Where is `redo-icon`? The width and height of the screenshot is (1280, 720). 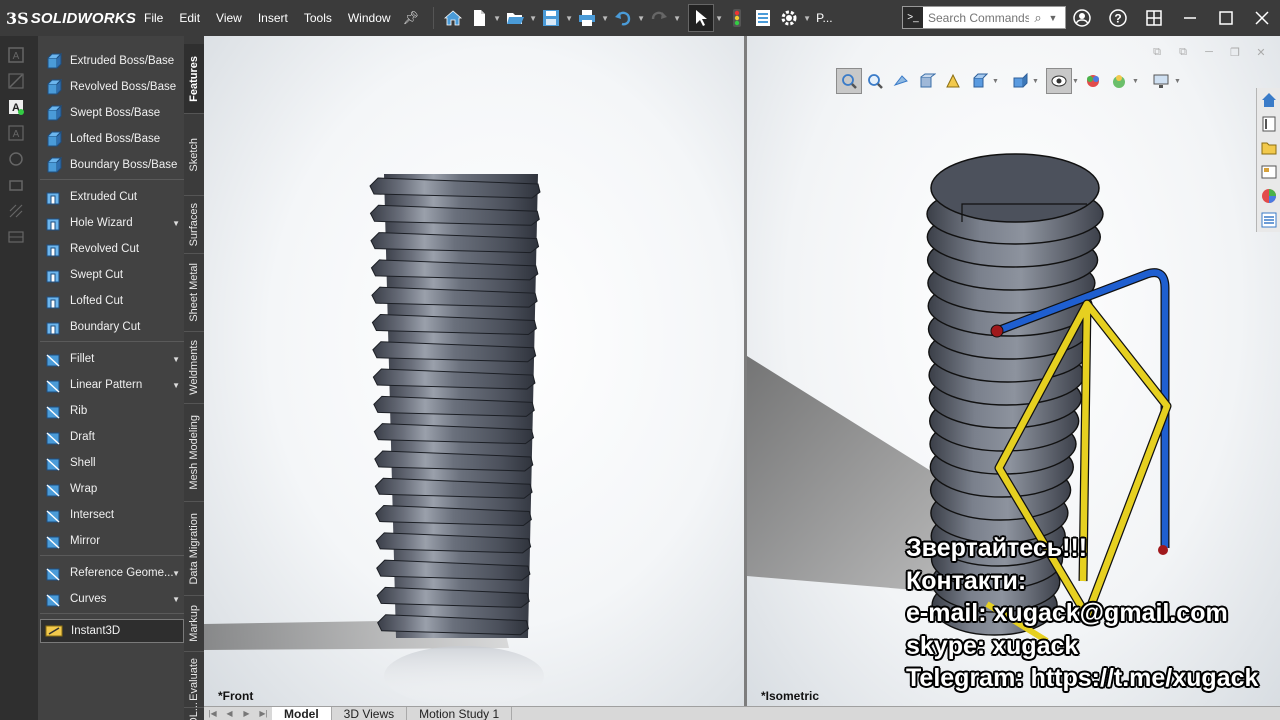
redo-icon is located at coordinates (659, 18).